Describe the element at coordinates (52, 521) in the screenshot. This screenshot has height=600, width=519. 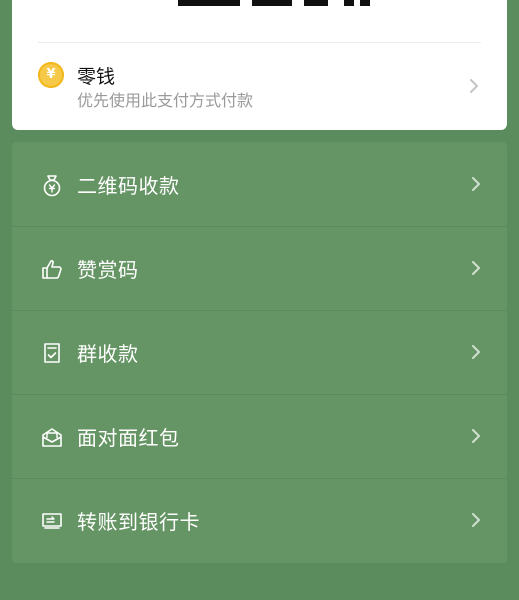
I see `bank-card-transfer-icon` at that location.